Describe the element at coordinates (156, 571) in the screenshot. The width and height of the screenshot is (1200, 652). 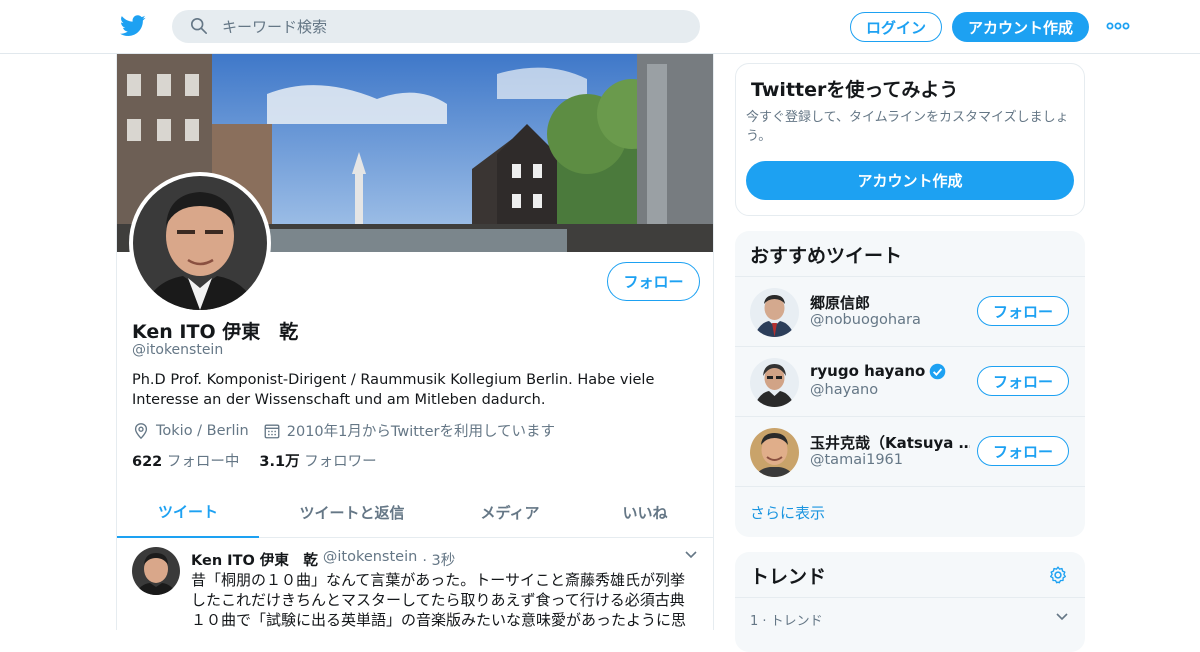
I see `tweet-avatar` at that location.